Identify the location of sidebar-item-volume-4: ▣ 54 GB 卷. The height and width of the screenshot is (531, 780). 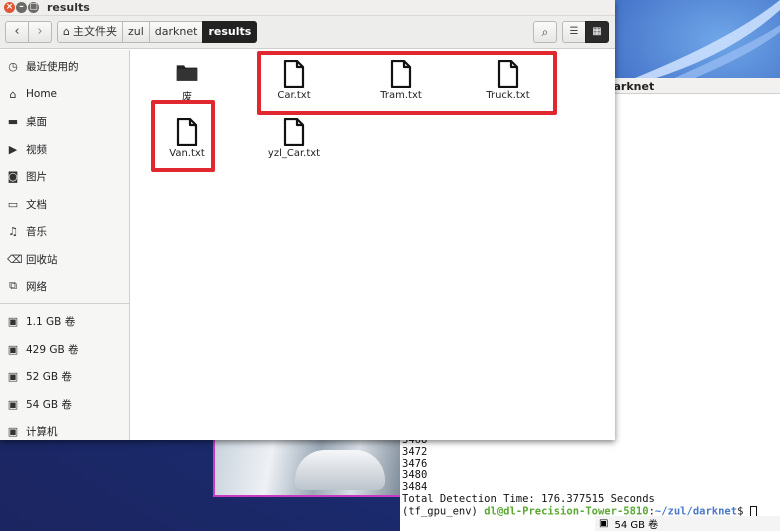
(64, 404).